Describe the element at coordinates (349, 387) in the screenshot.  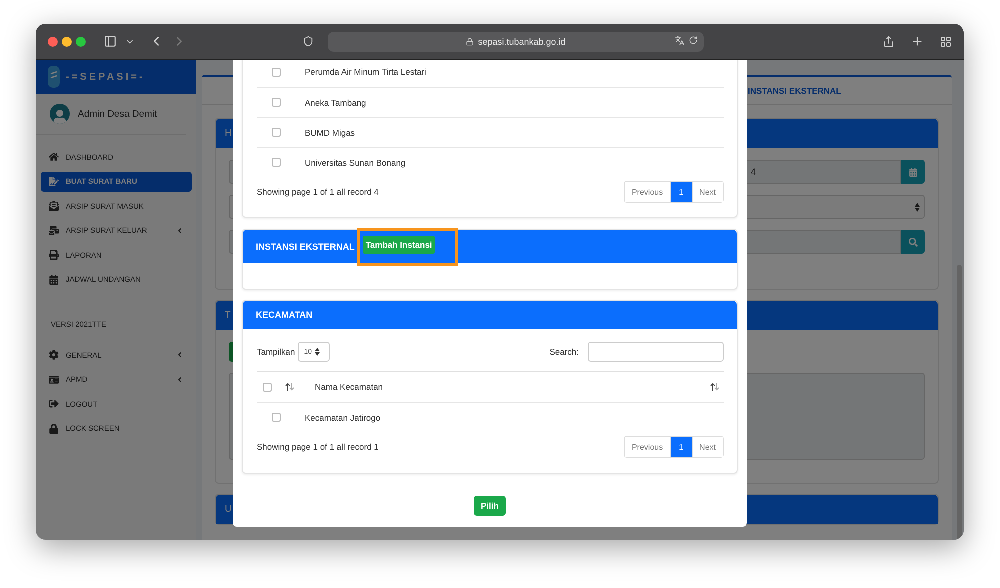
I see `column-header: Nama Kecamatan` at that location.